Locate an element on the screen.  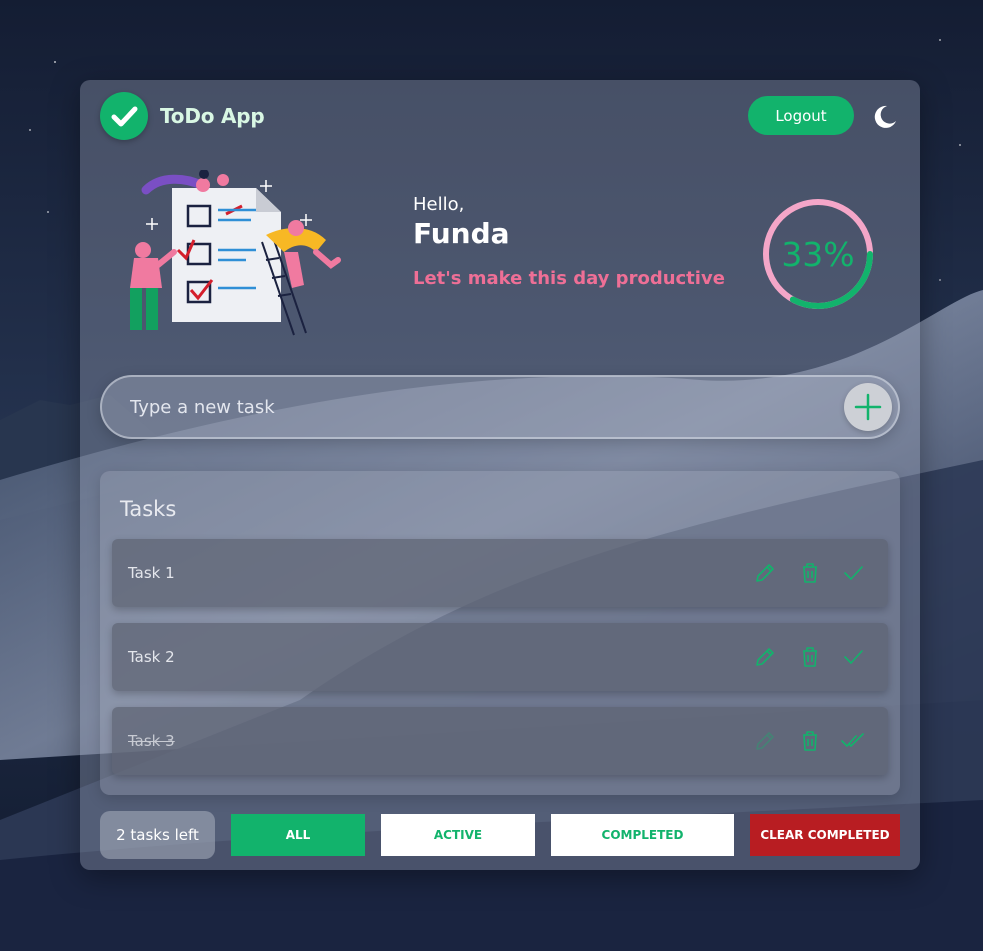
progress-percent: 33% is located at coordinates (818, 254).